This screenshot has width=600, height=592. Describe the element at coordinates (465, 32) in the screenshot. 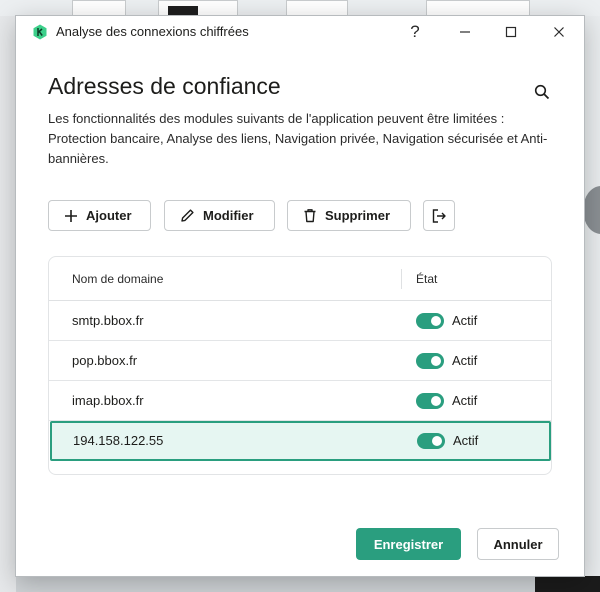

I see `minimize-icon` at that location.